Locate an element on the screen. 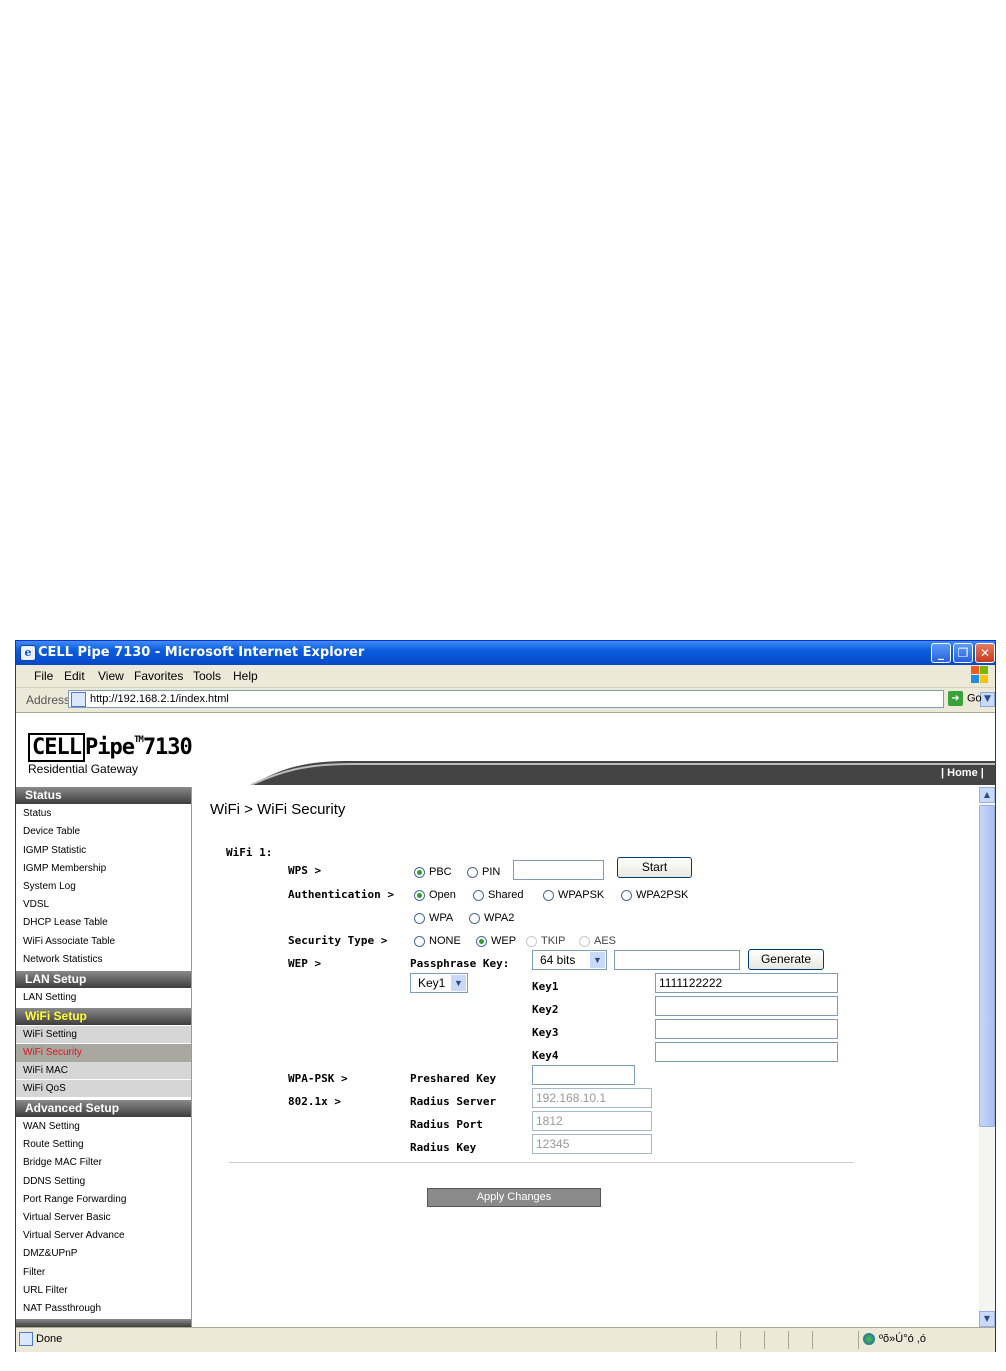 This screenshot has width=1006, height=1371. maximize-button: ❐ is located at coordinates (963, 653).